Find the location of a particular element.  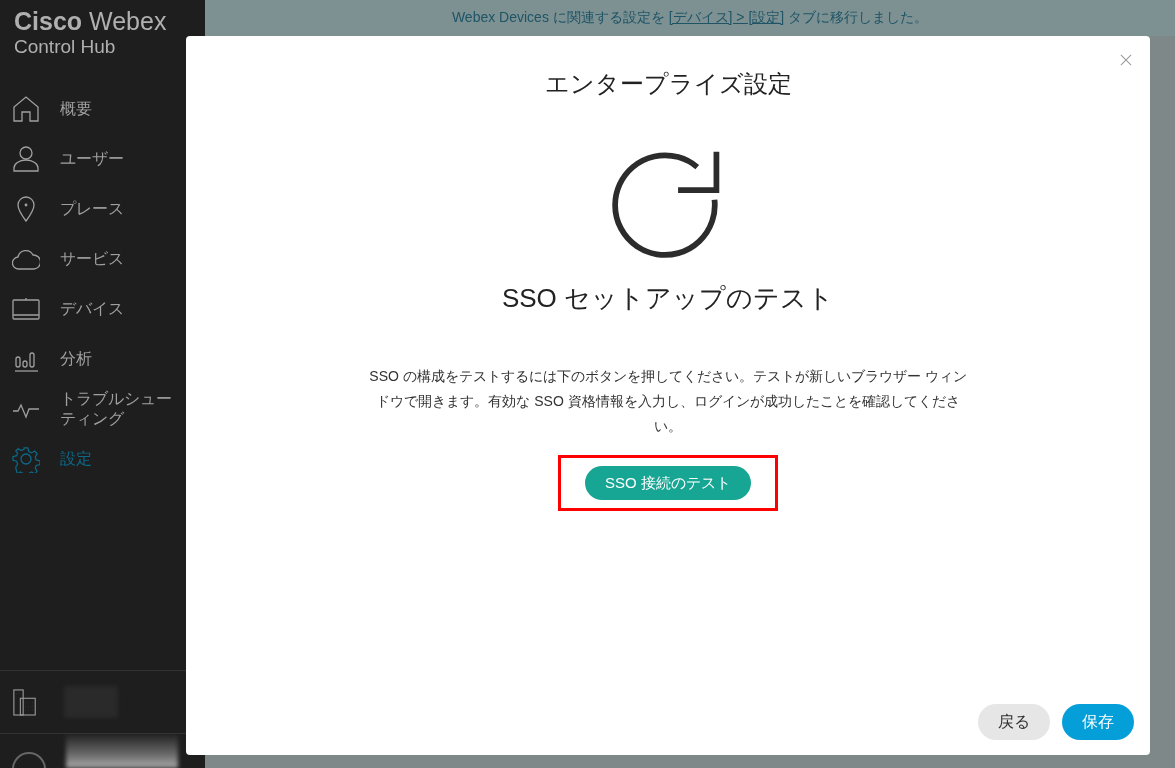

device-icon is located at coordinates (26, 309).